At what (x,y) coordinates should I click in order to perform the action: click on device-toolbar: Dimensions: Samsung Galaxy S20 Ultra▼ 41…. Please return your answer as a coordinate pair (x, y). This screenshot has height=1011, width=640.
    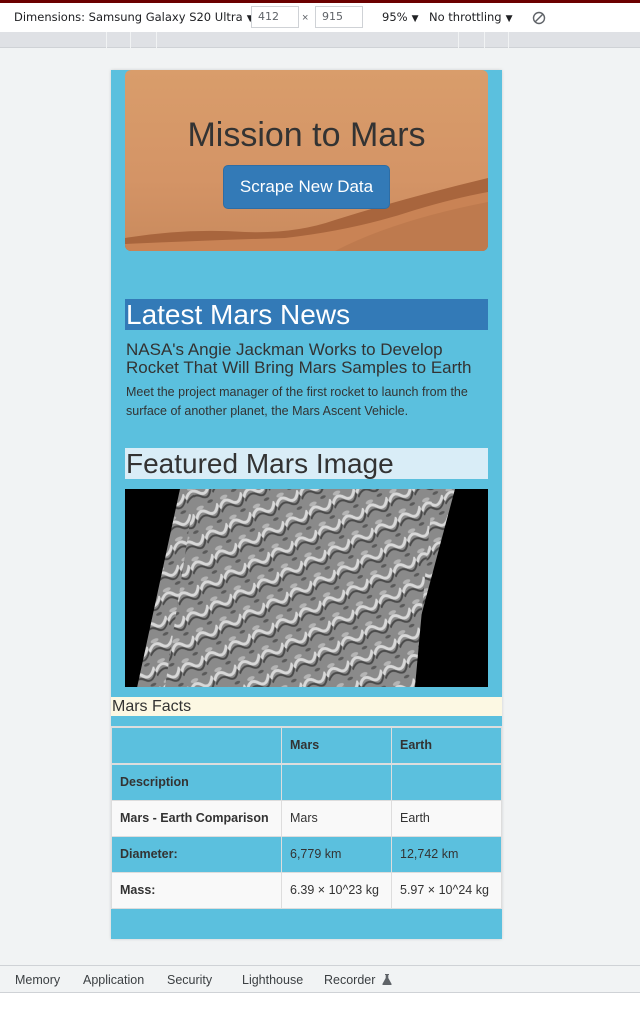
    Looking at the image, I should click on (320, 17).